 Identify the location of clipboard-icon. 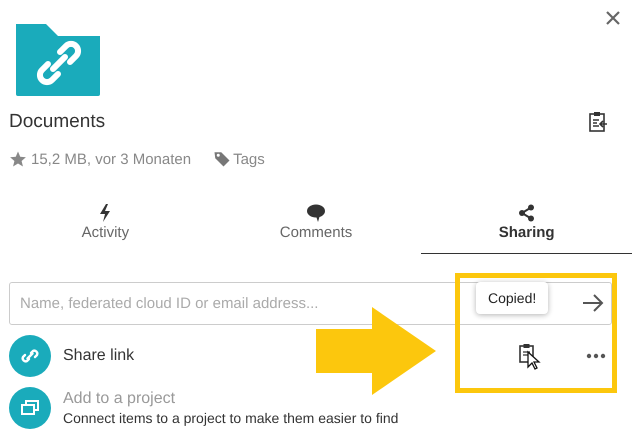
(598, 122).